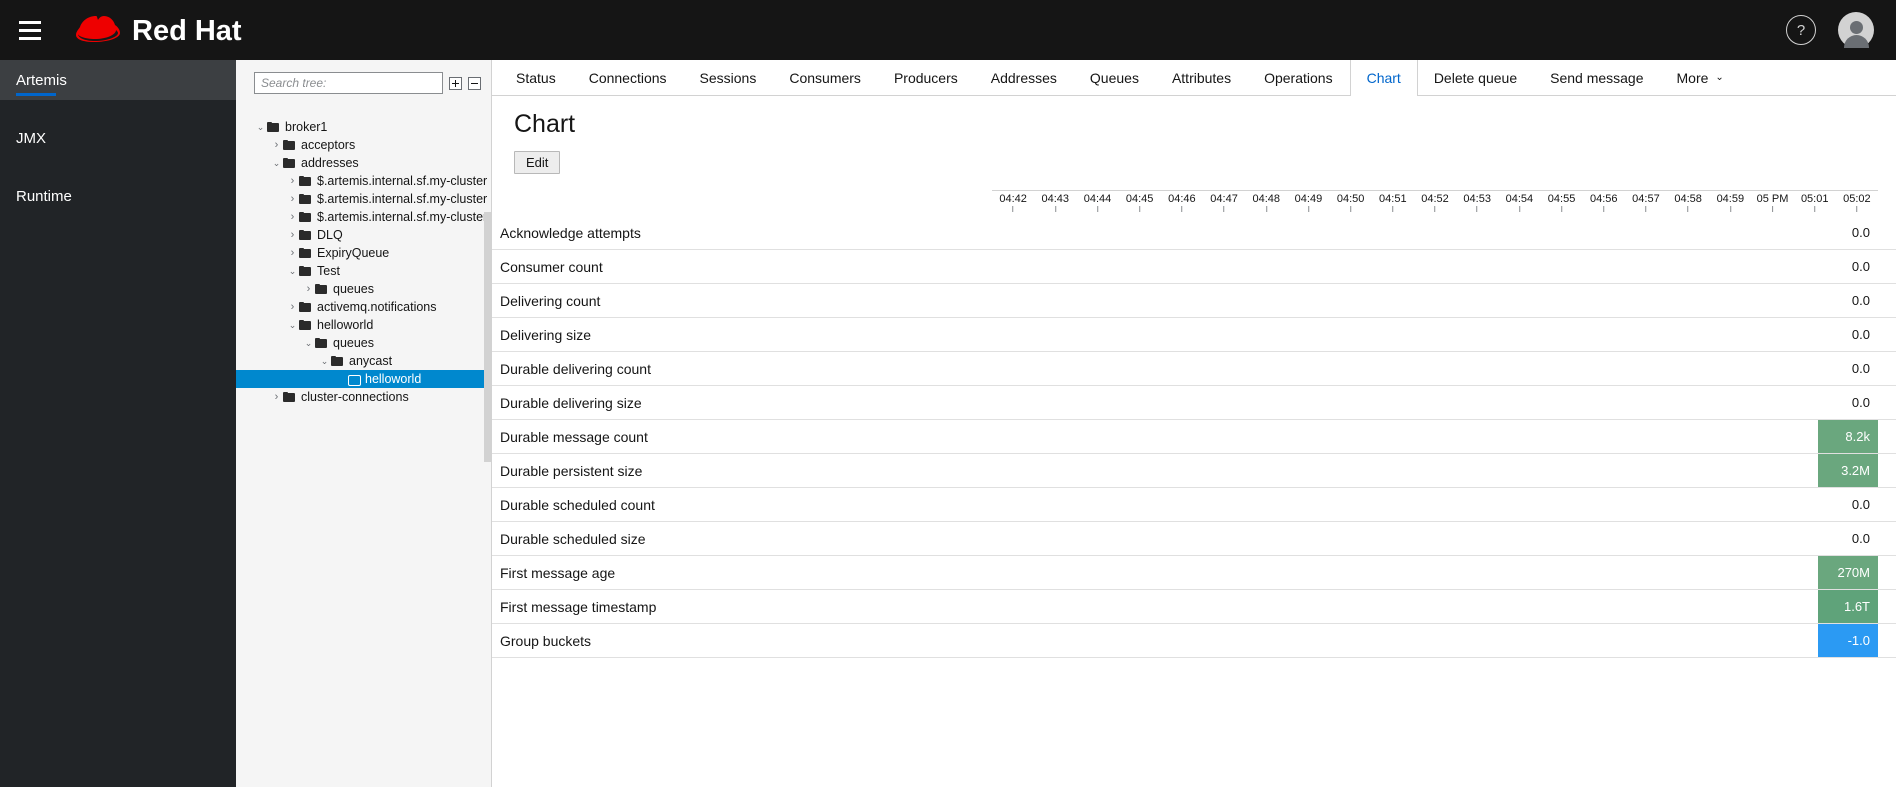 The width and height of the screenshot is (1896, 787). I want to click on tree-node: ⌄ addresses, so click(363, 163).